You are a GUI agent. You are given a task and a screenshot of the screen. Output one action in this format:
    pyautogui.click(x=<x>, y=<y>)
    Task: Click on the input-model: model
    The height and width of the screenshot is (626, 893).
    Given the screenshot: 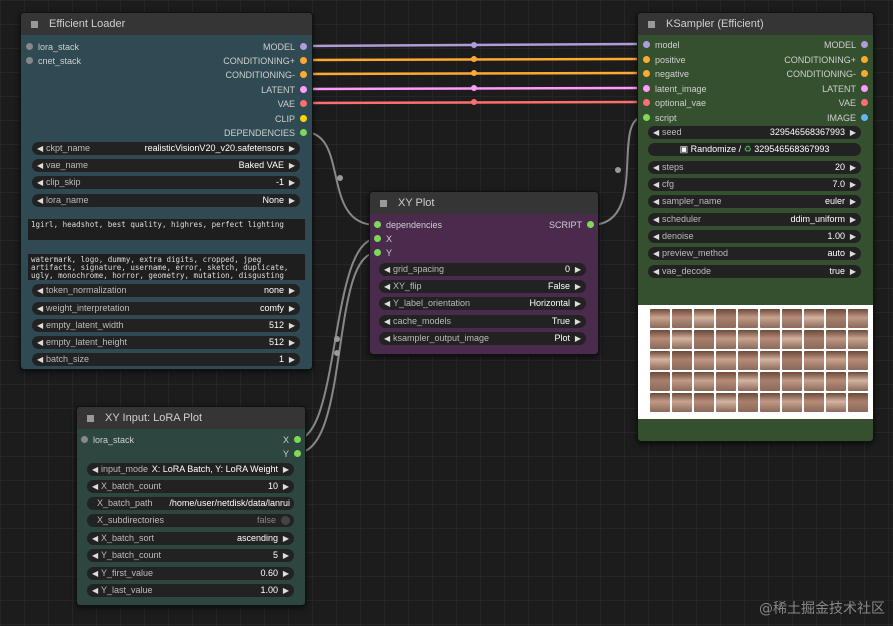 What is the action you would take?
    pyautogui.click(x=661, y=45)
    